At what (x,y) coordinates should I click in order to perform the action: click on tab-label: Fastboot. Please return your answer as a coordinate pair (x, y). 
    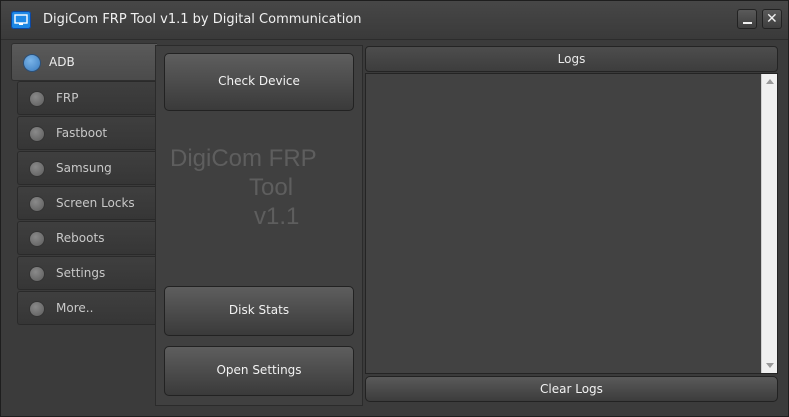
    Looking at the image, I should click on (82, 133).